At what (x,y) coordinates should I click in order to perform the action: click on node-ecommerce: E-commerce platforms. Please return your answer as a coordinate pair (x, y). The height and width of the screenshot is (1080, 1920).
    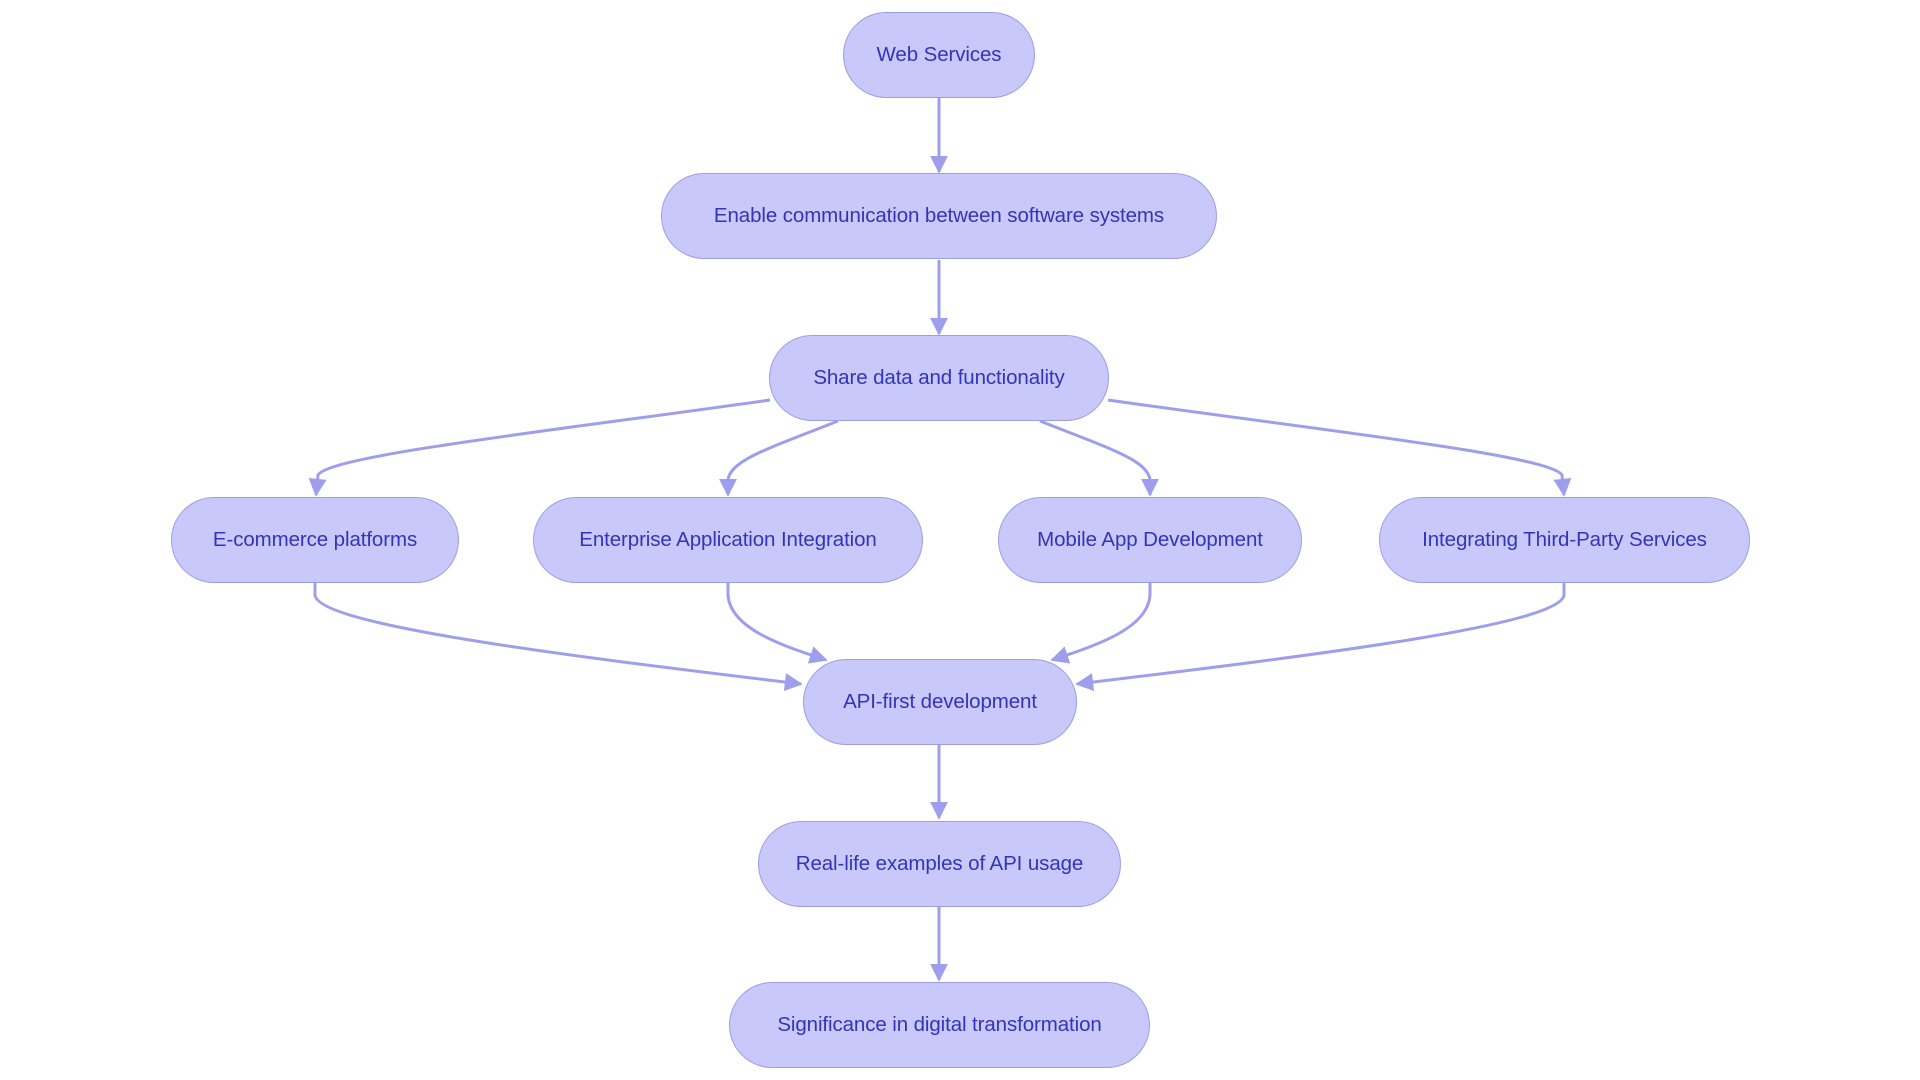
    Looking at the image, I should click on (315, 540).